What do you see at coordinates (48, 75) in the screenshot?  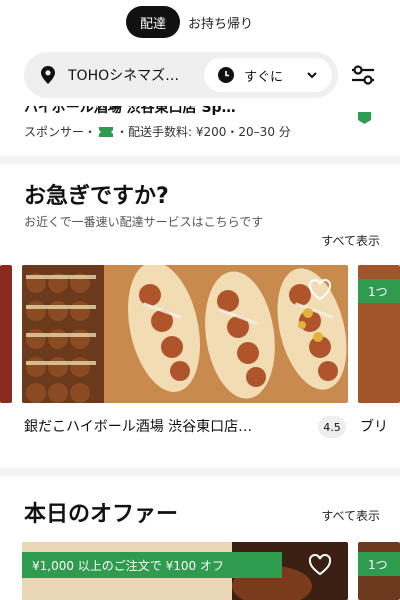 I see `location-pin-icon` at bounding box center [48, 75].